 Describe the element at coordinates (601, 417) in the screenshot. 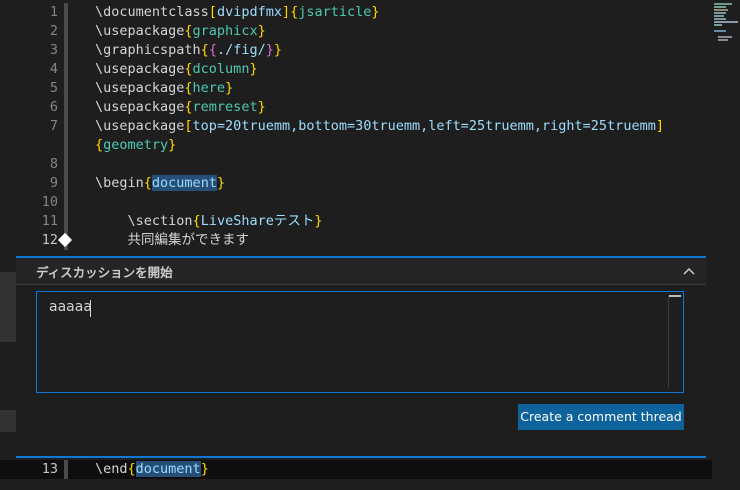

I see `create-comment-thread-button: Create a comment thread` at that location.